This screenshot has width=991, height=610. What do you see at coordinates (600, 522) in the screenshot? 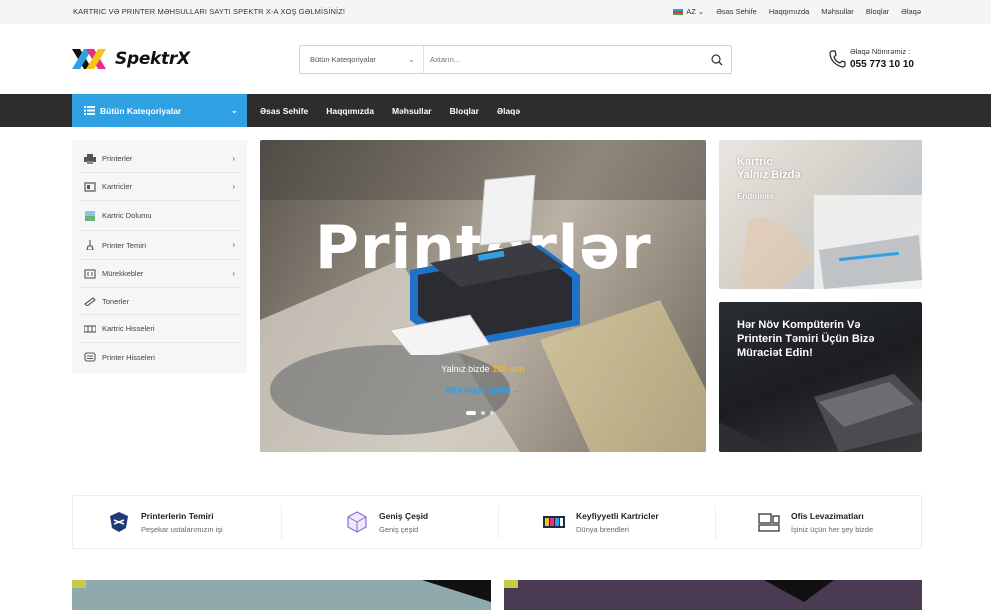
I see `feature-cartridges: Keyfiyyetli Kartricler Dünya brendleri` at bounding box center [600, 522].